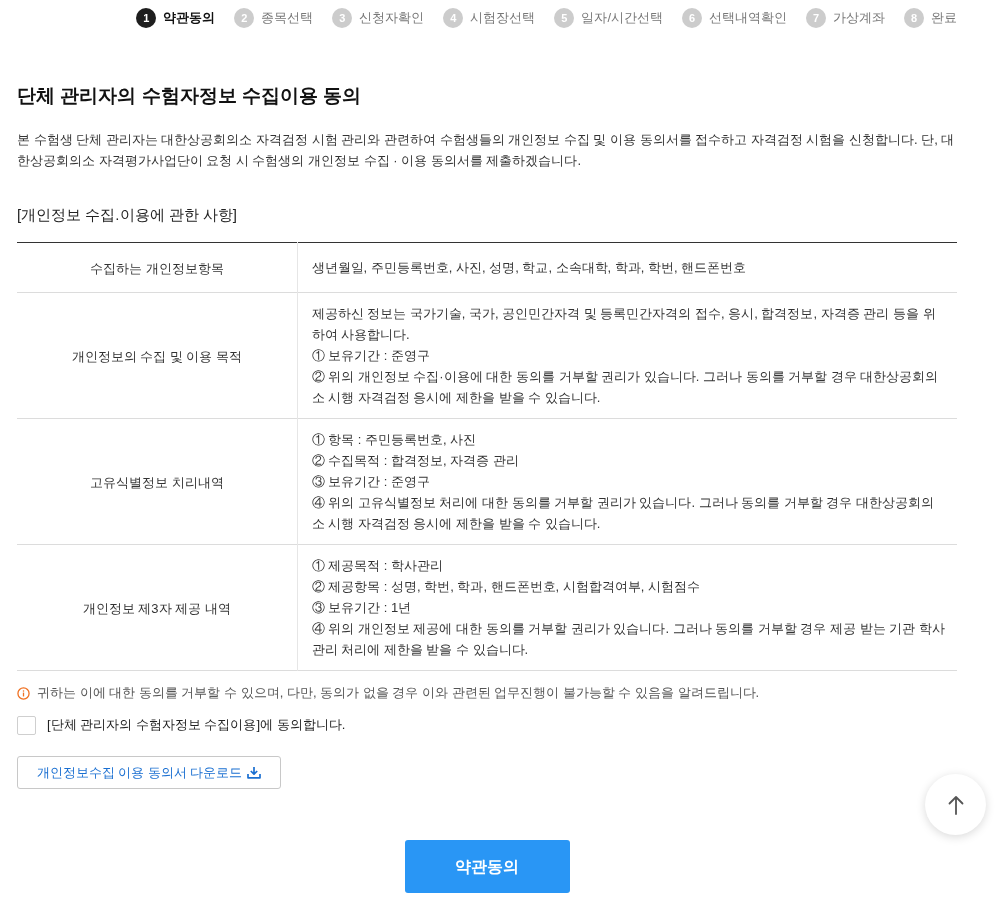  I want to click on page-title: 단체 관리자의 수험자정보 수집이용 동의, so click(189, 96).